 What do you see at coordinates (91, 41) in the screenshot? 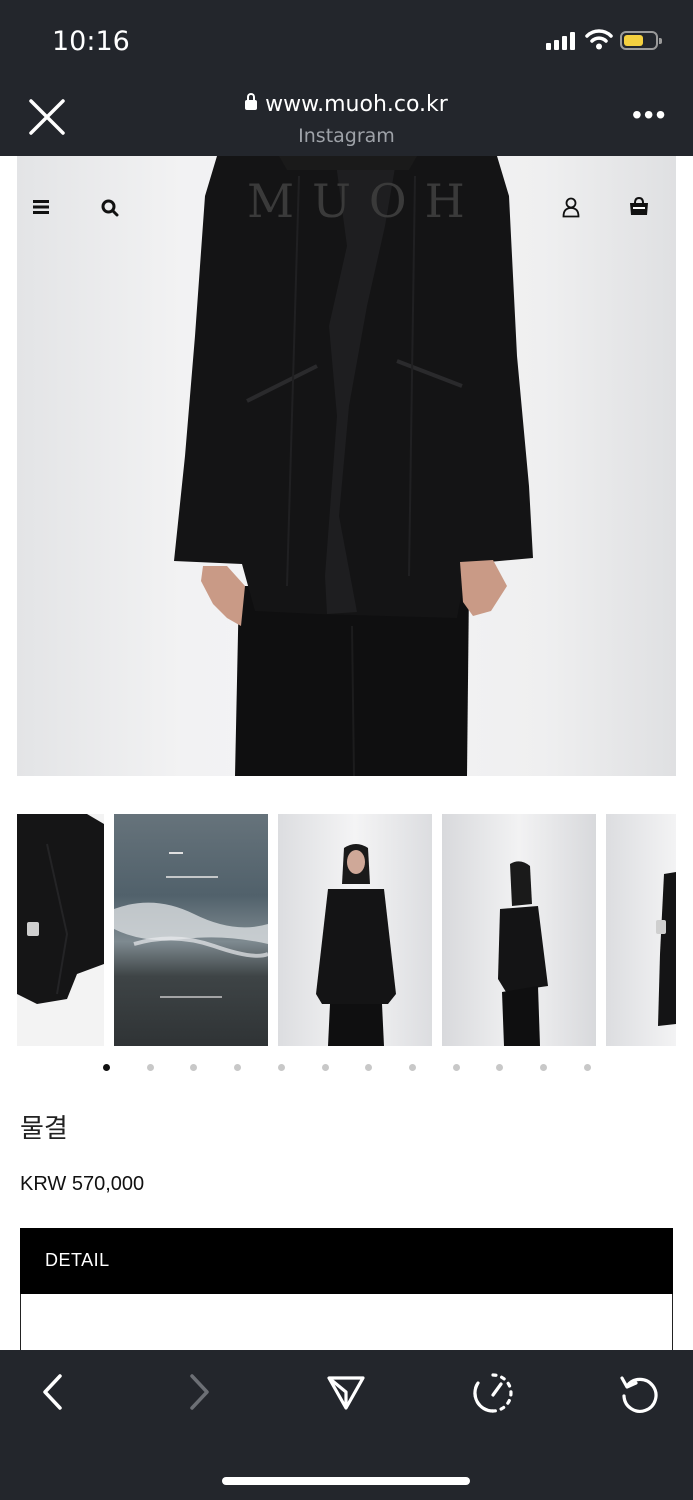
I see `status-time: 10:16` at bounding box center [91, 41].